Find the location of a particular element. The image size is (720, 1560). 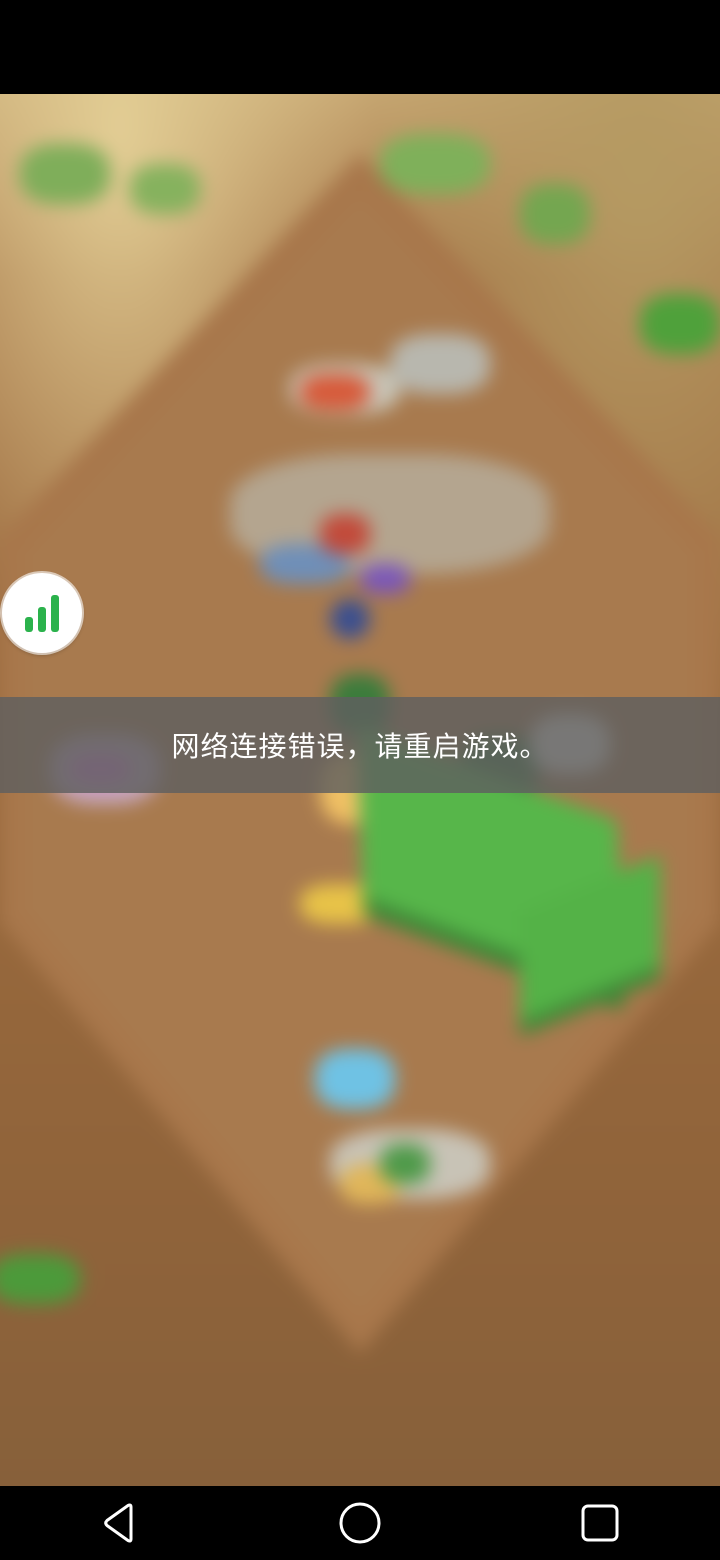

floating-signal-button is located at coordinates (42, 613).